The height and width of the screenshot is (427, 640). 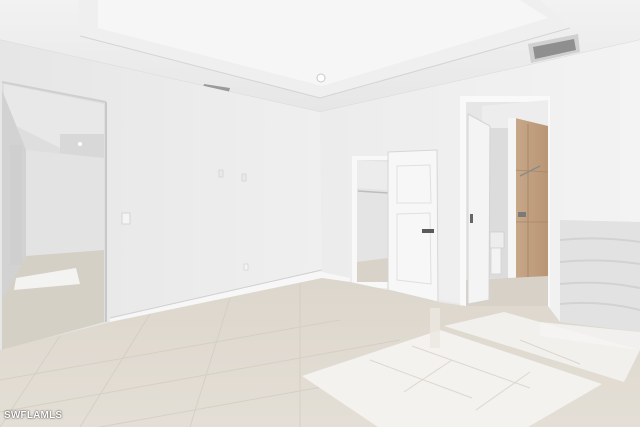 What do you see at coordinates (370, 222) in the screenshot?
I see `closet-doorway` at bounding box center [370, 222].